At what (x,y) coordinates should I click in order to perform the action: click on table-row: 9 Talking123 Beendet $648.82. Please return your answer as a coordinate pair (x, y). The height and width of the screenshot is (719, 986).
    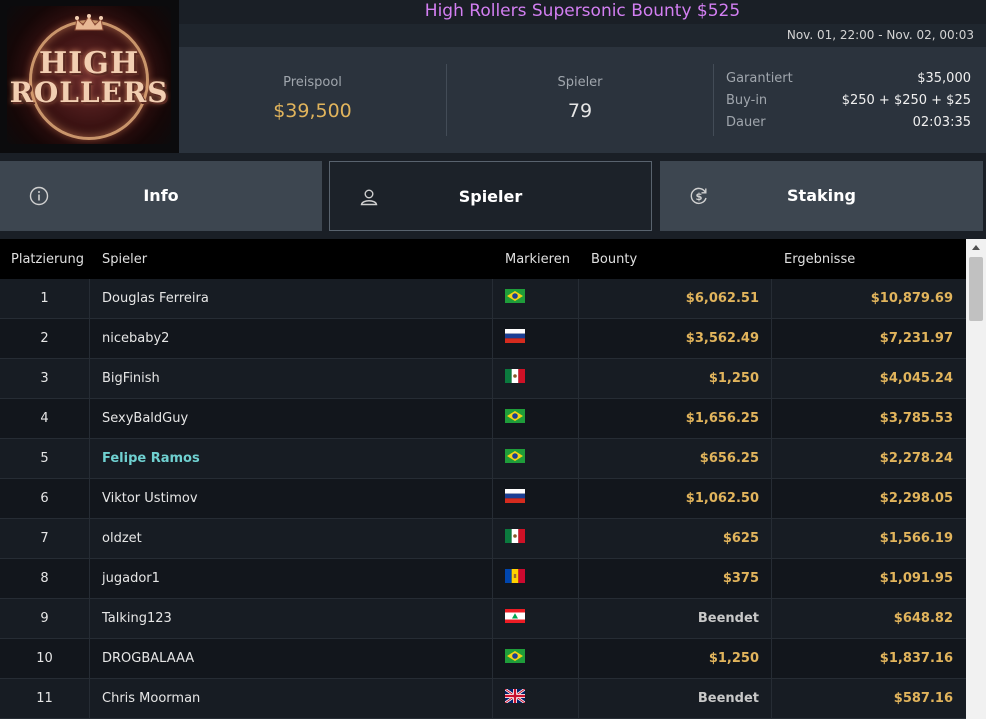
    Looking at the image, I should click on (483, 619).